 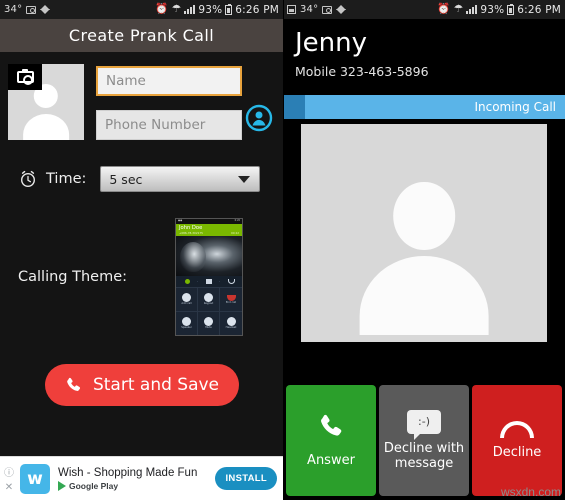 What do you see at coordinates (187, 300) in the screenshot?
I see `theme-control-add-call: Add call` at bounding box center [187, 300].